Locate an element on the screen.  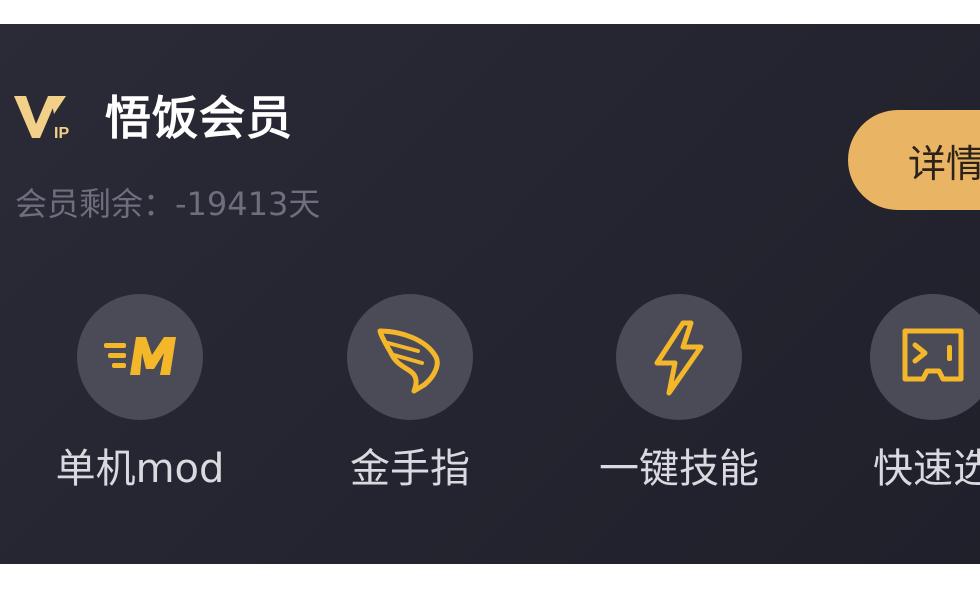
details-button: 详情 is located at coordinates (914, 160).